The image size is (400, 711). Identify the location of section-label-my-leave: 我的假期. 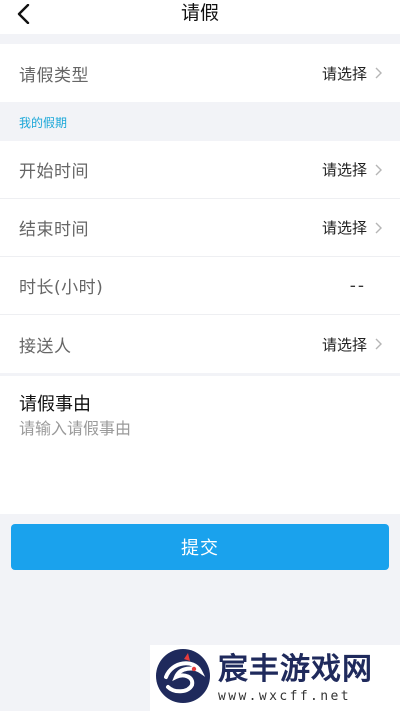
(43, 123).